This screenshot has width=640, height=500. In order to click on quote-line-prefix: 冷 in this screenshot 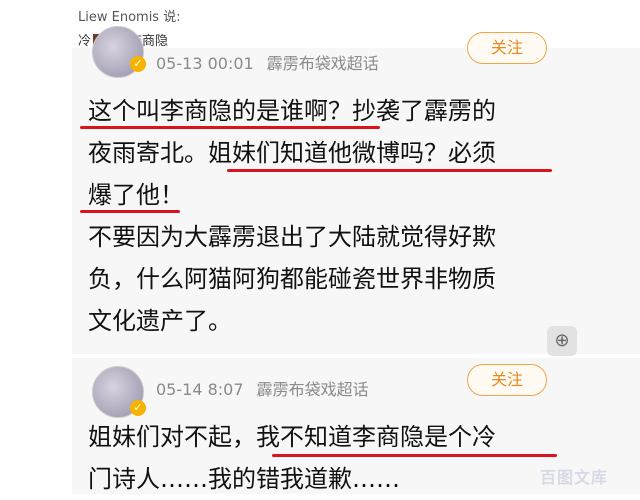, I will do `click(85, 41)`.